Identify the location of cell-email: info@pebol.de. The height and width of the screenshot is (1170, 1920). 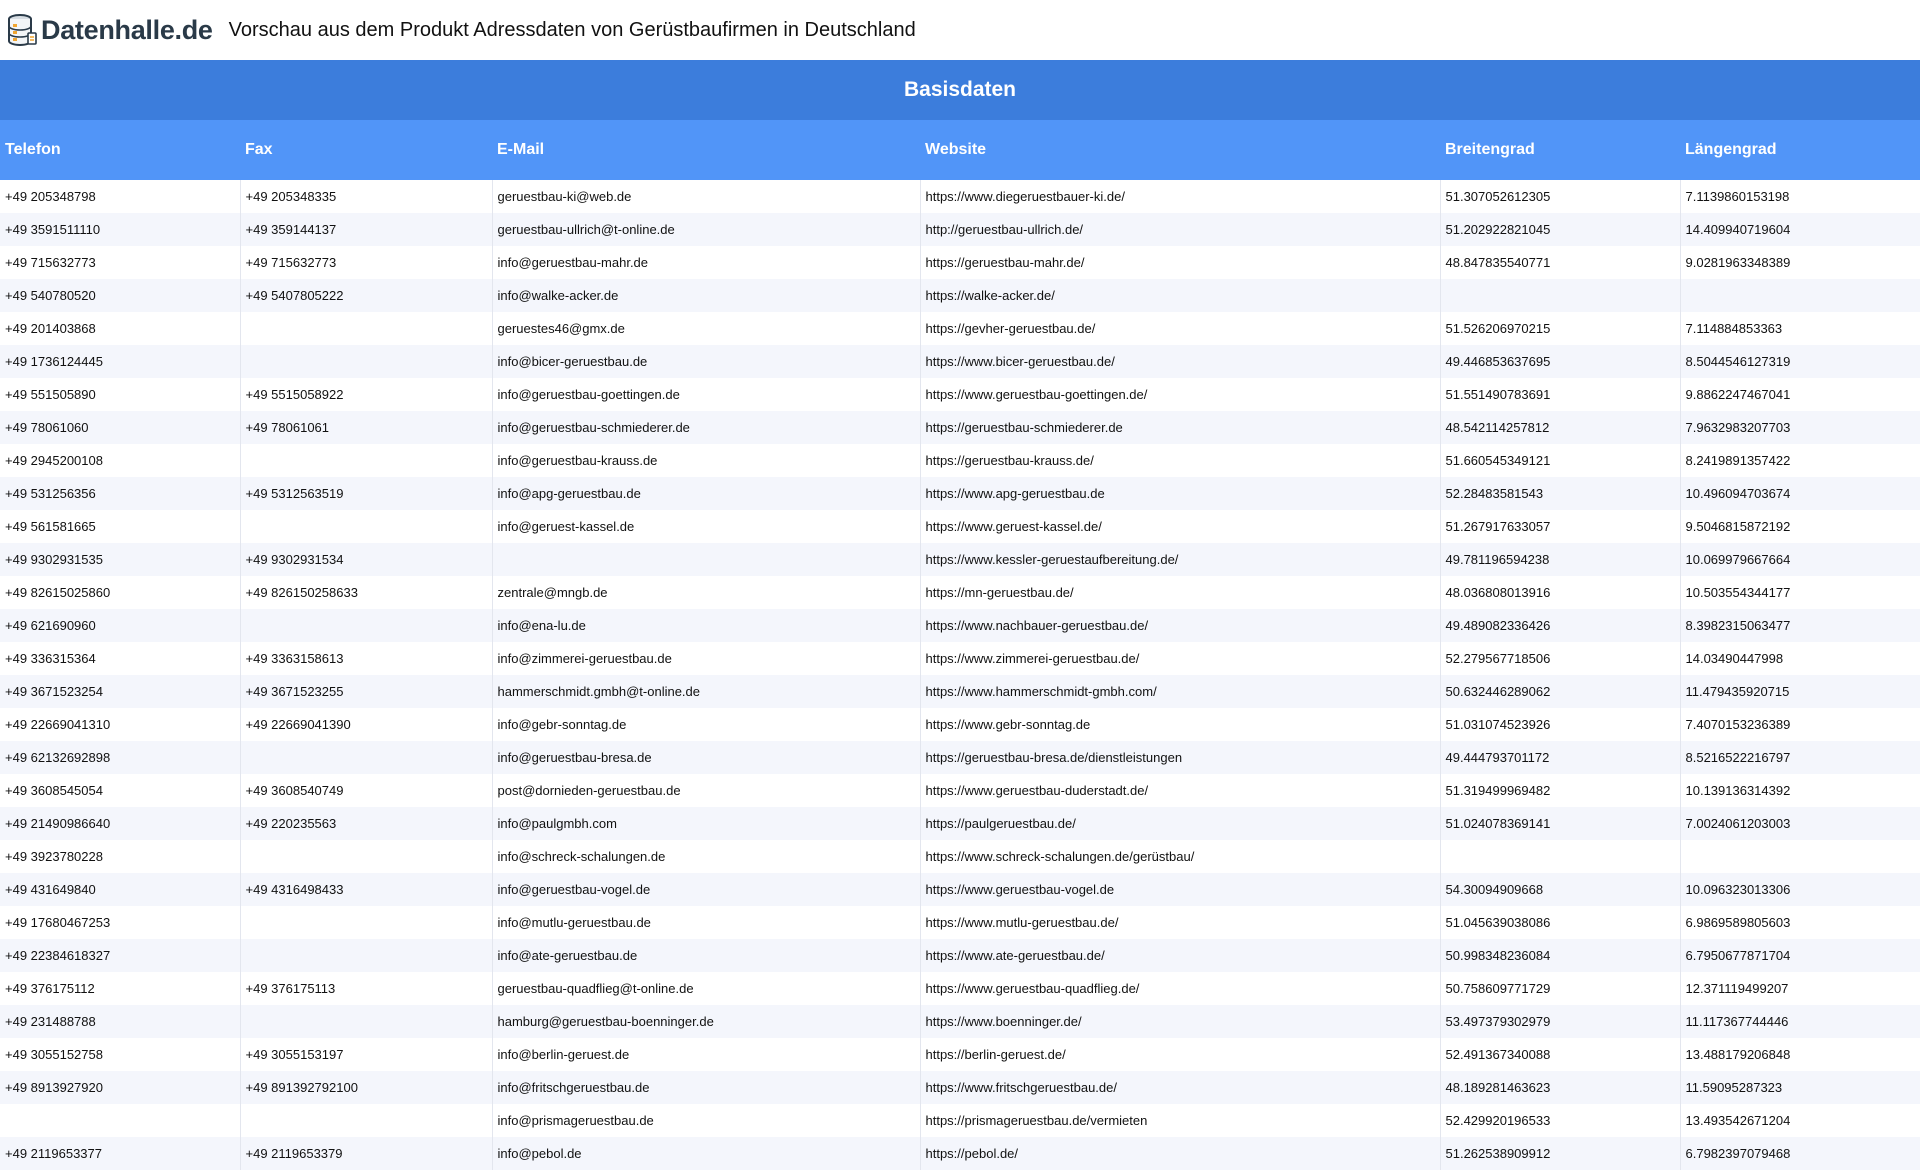
(706, 1153).